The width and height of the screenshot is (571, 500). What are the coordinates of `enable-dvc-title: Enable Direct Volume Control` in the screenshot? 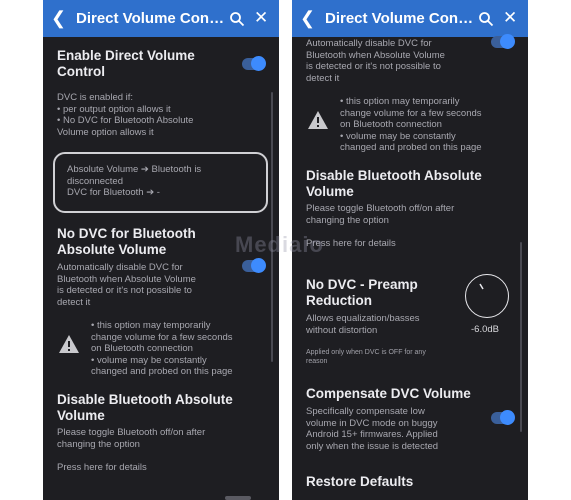 It's located at (126, 63).